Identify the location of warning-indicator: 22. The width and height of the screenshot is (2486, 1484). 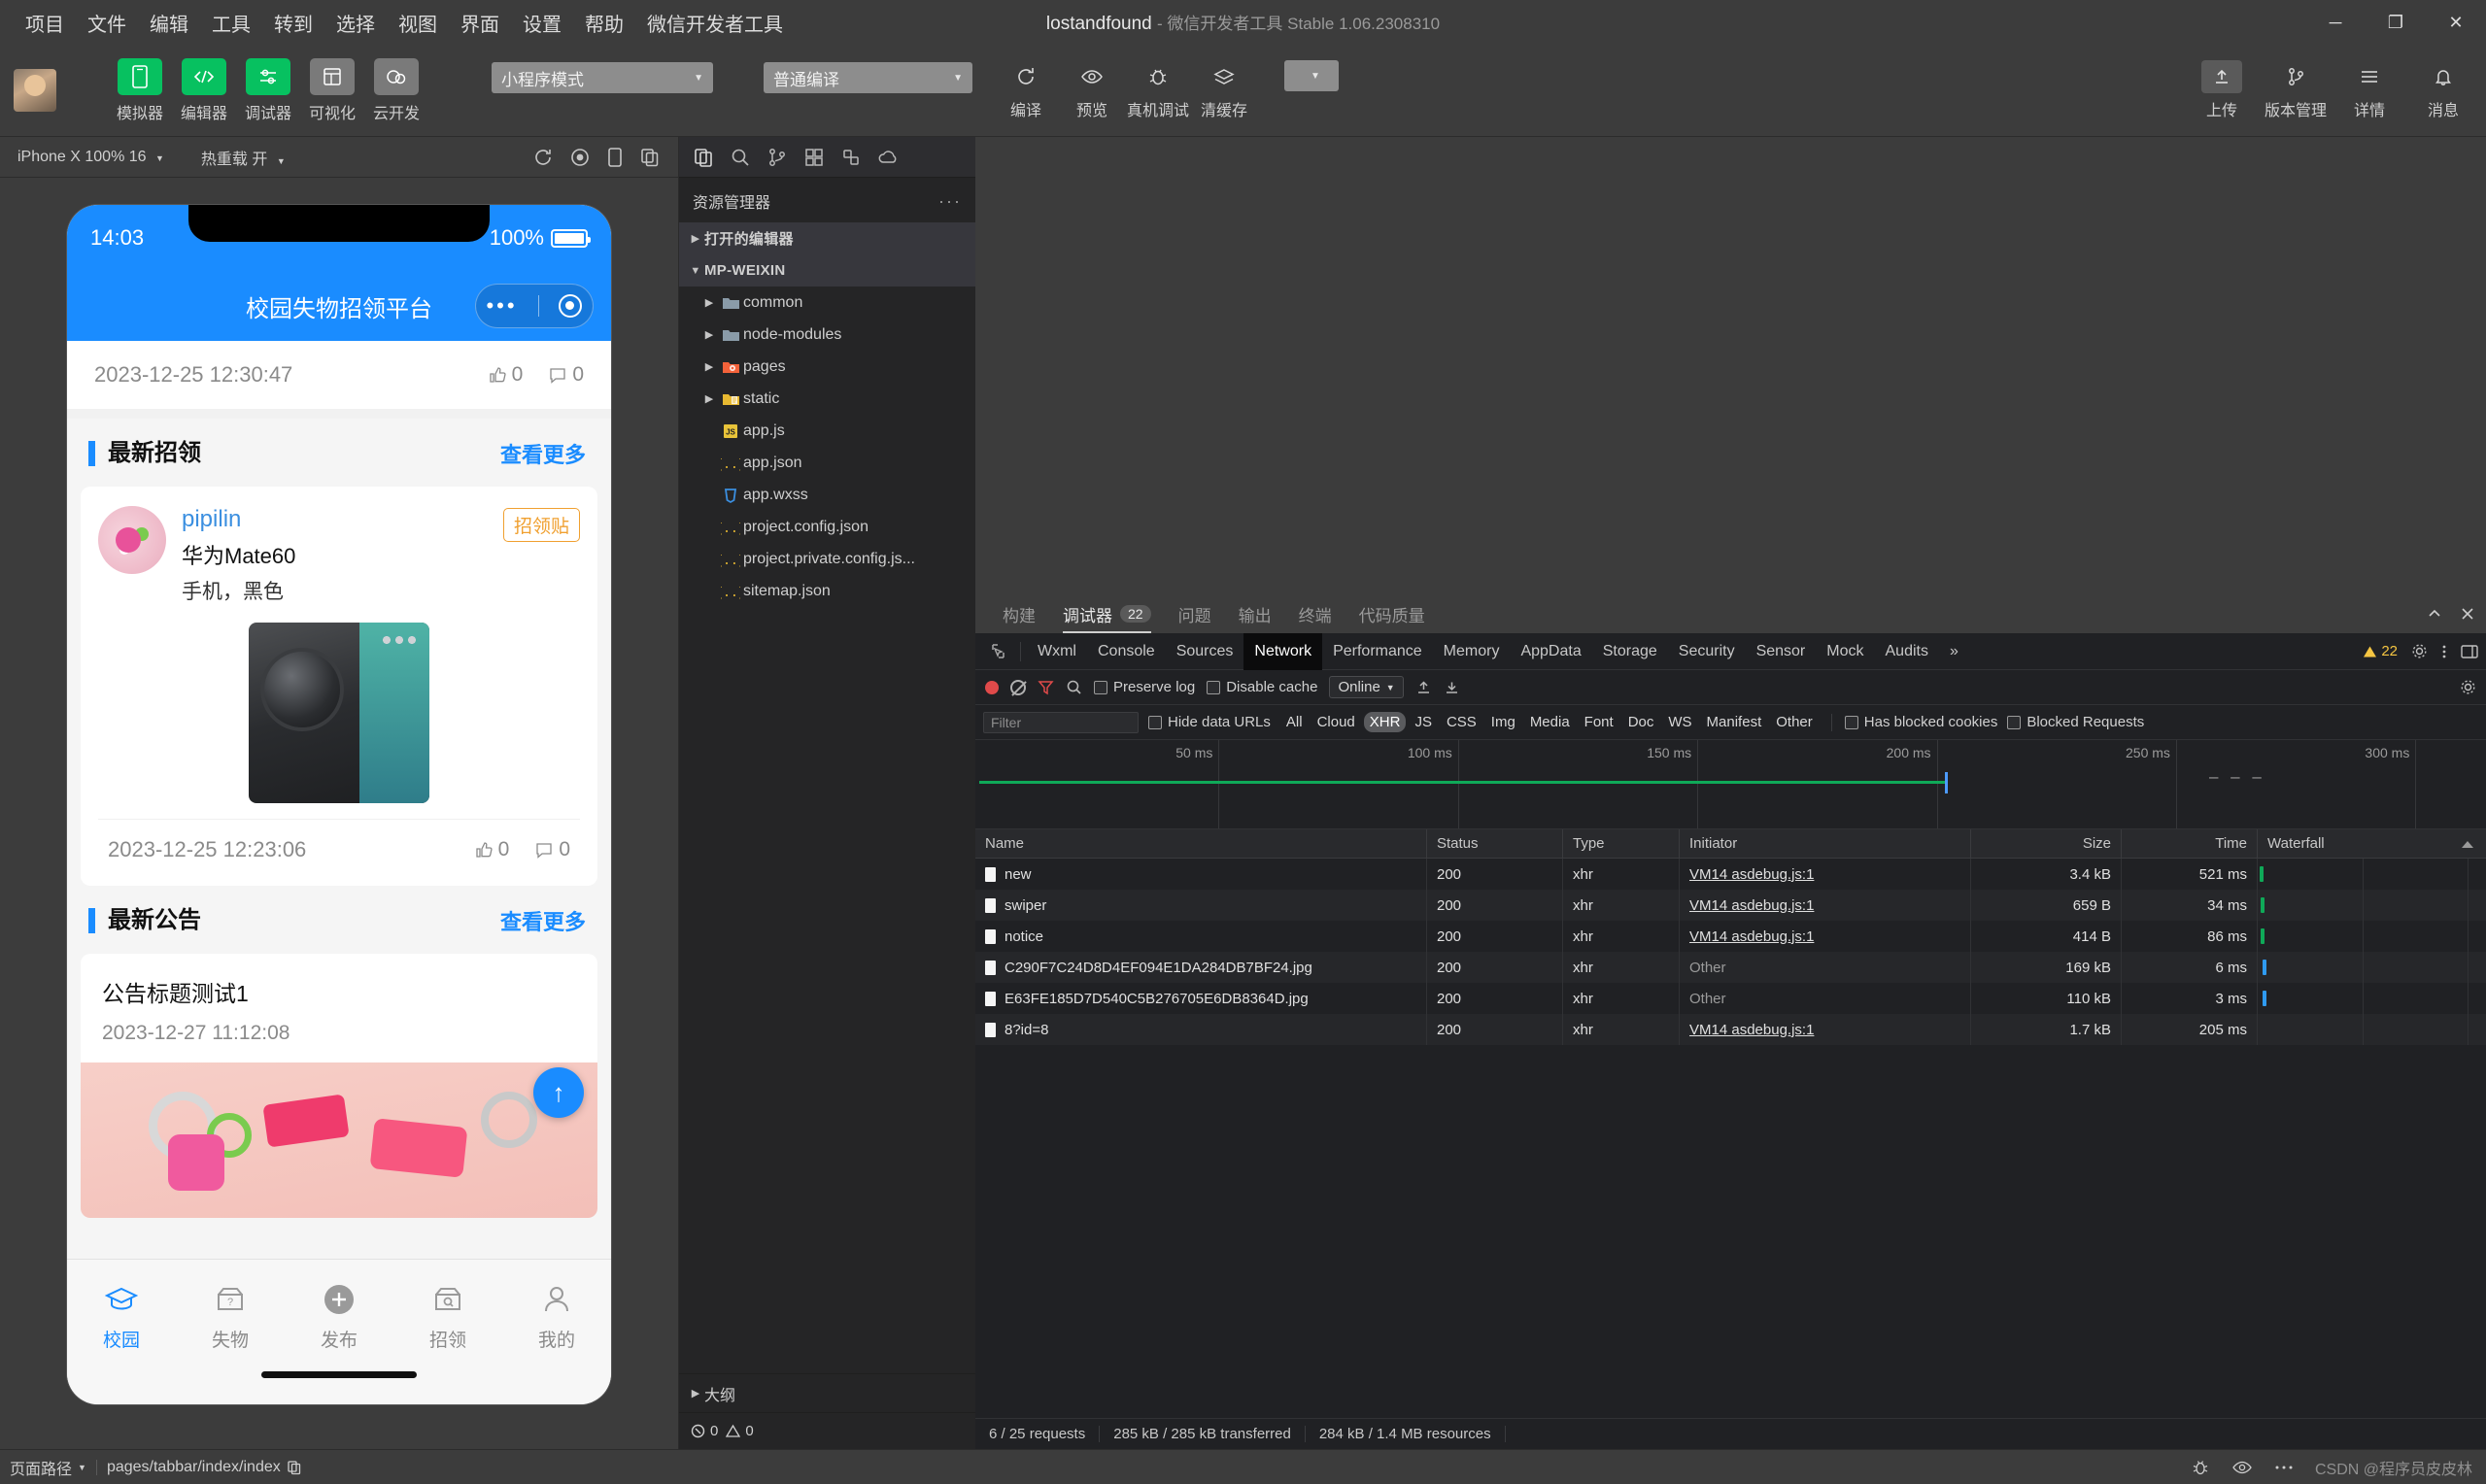
(2380, 651).